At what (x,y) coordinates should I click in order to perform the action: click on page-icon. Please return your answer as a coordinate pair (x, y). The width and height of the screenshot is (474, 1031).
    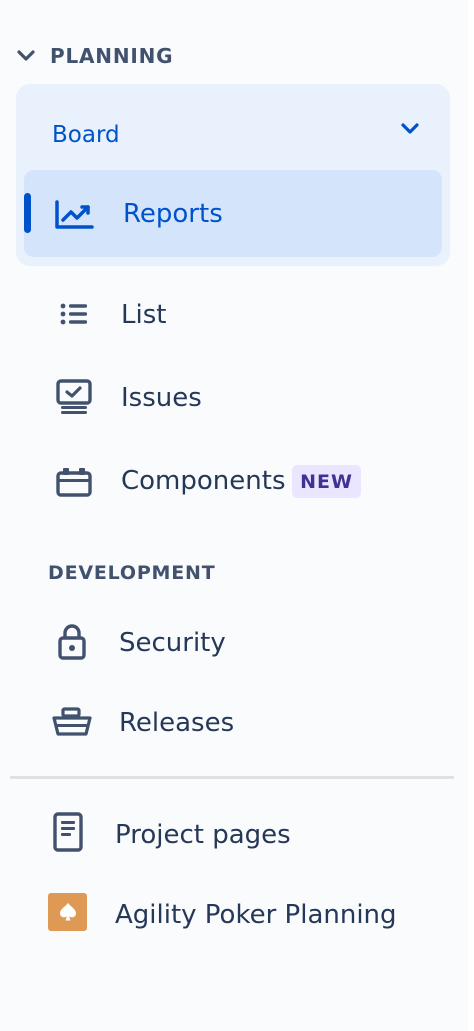
    Looking at the image, I should click on (68, 832).